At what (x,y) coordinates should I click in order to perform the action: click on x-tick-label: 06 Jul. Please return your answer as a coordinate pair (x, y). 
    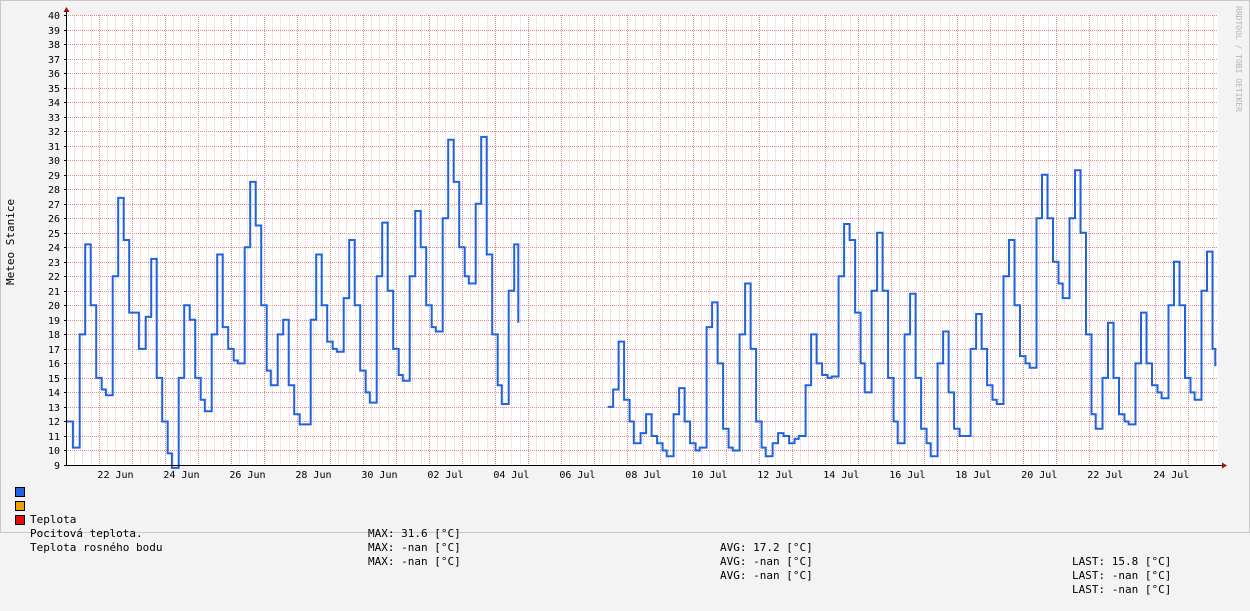
    Looking at the image, I should click on (577, 475).